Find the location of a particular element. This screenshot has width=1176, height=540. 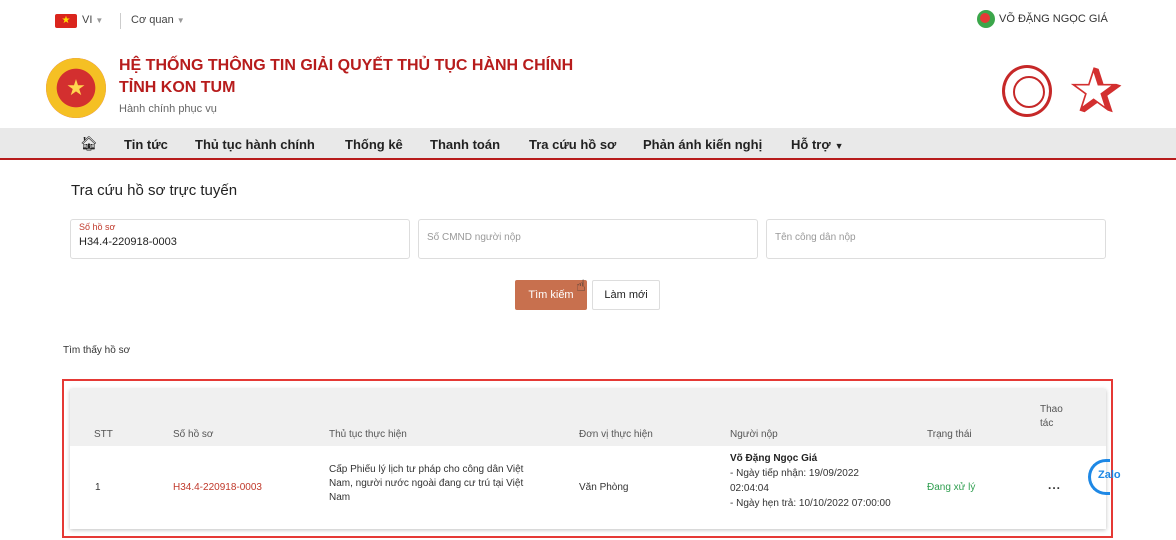

hand-cursor-icon: ☝ is located at coordinates (581, 286).